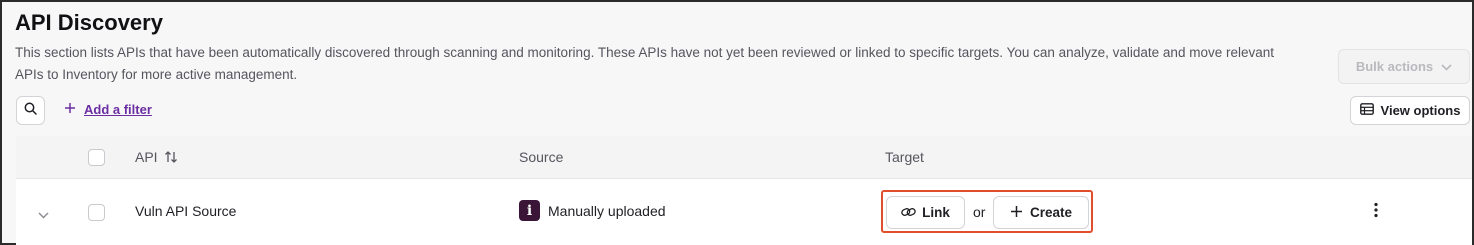 The image size is (1474, 245). I want to click on view-options-button: View options, so click(1410, 110).